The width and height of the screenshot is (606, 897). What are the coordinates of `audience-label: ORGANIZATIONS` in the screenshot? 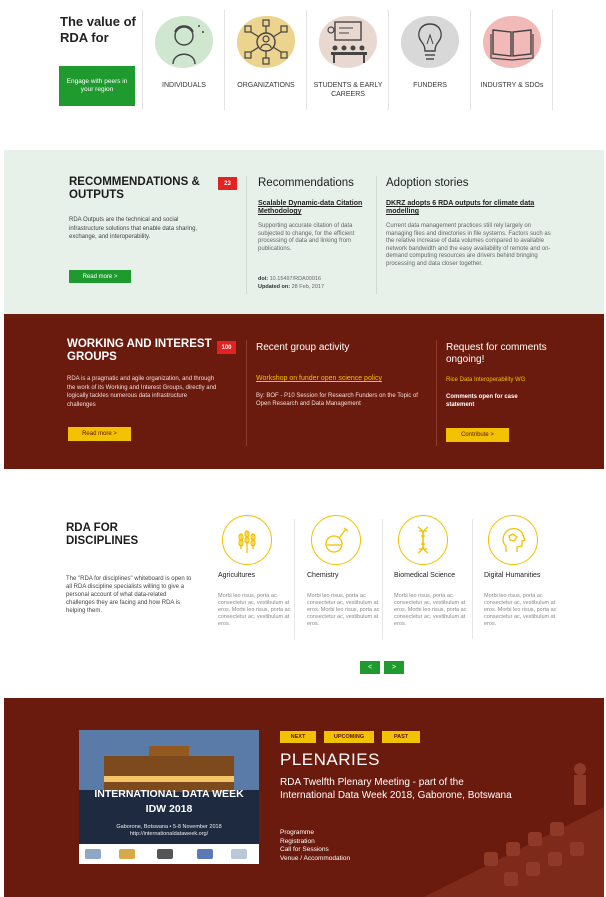 It's located at (266, 85).